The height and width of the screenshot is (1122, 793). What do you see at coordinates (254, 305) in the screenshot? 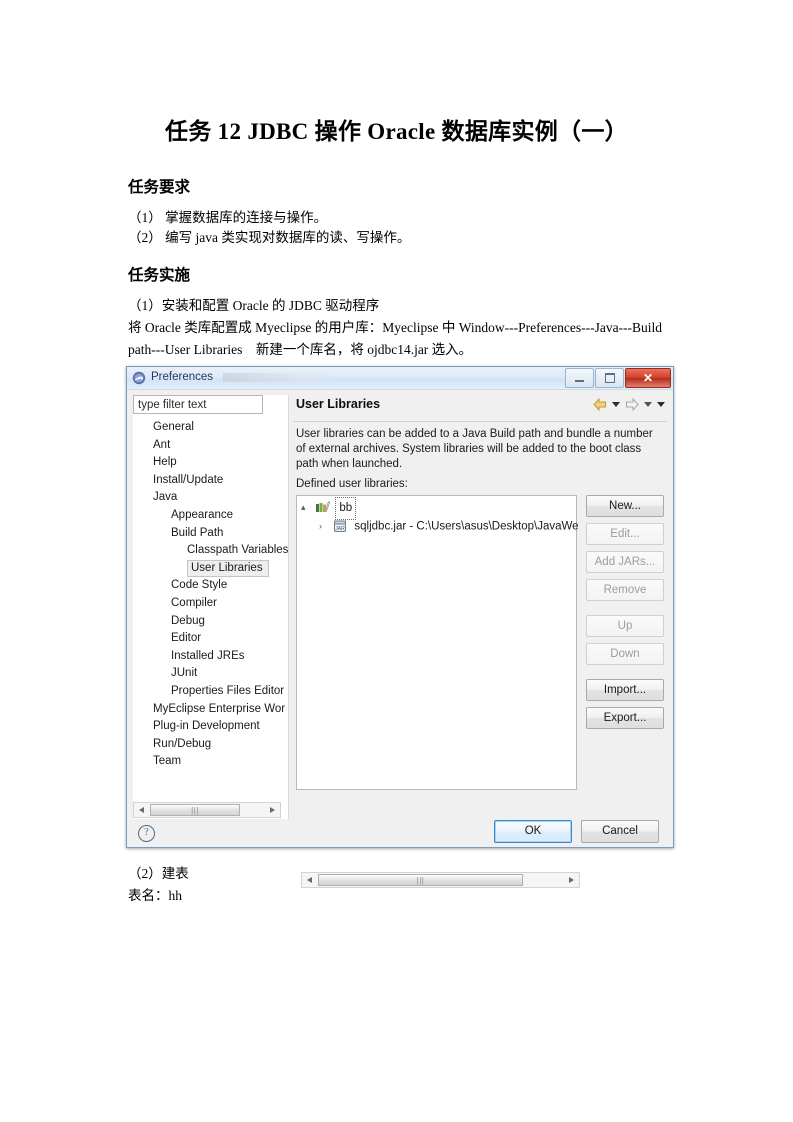
I see `implementation-line-1: （1）安装和配置 Oracle 的 JDBC 驱动程序` at bounding box center [254, 305].